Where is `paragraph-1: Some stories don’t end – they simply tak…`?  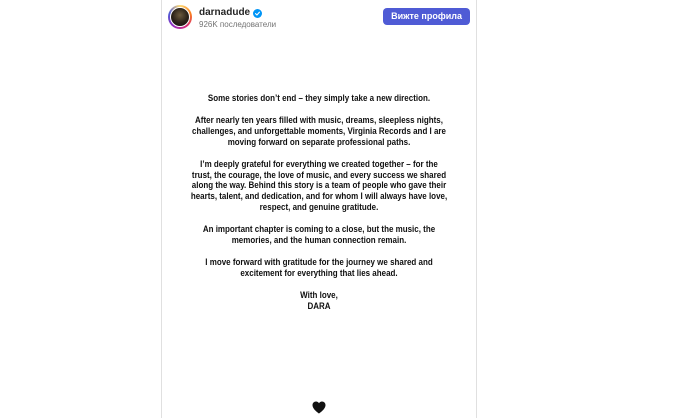 paragraph-1: Some stories don’t end – they simply tak… is located at coordinates (319, 98).